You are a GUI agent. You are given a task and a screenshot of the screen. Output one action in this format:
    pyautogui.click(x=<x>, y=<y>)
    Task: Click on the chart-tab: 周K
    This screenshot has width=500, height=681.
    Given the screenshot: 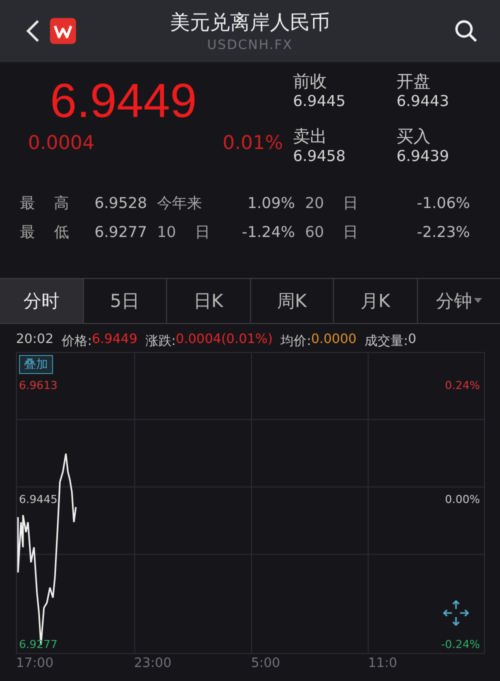 What is the action you would take?
    pyautogui.click(x=292, y=301)
    